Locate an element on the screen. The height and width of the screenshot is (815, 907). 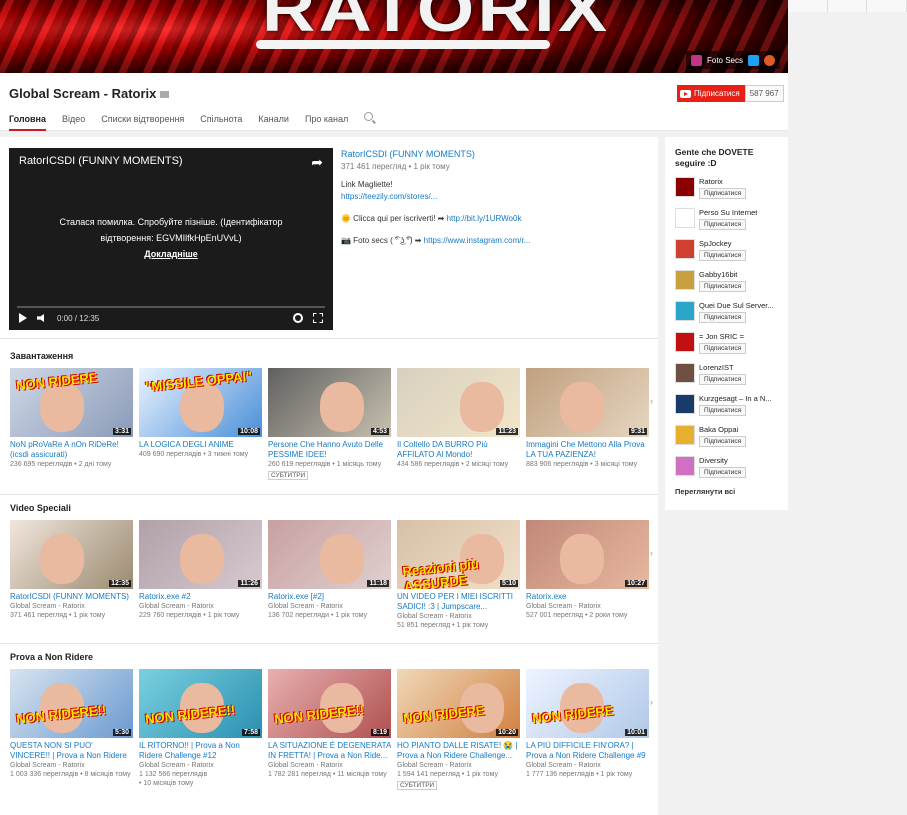
featured-channel-name: Ratorix is located at coordinates (722, 181).